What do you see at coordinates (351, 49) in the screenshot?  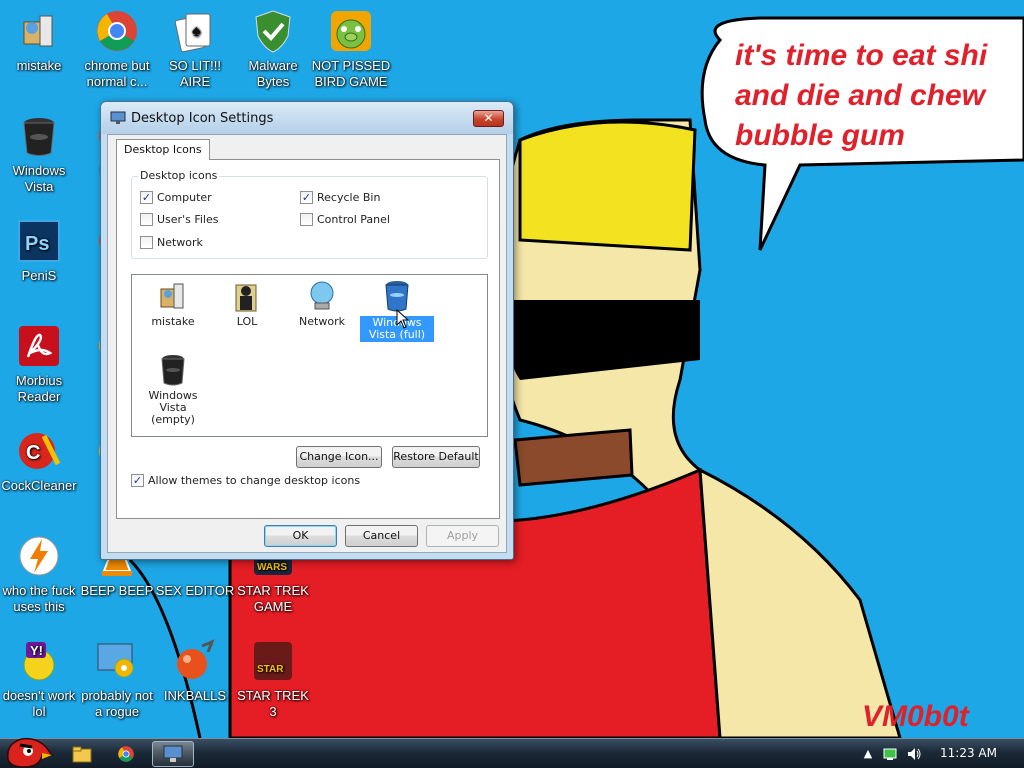 I see `desktop-icon-not-pissed-bird-game: NOT PISSED BIRD GAME` at bounding box center [351, 49].